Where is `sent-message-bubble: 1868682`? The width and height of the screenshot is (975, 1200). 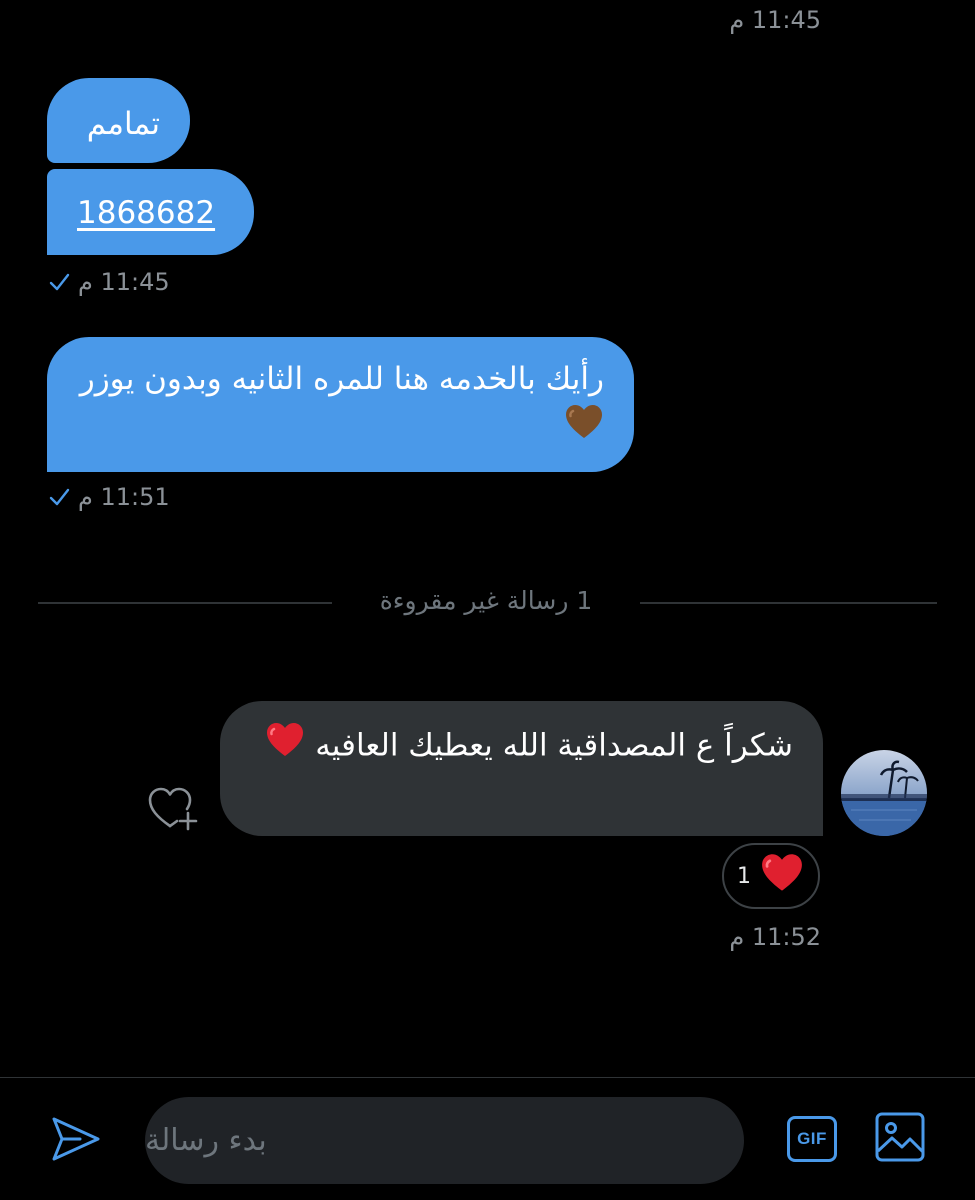
sent-message-bubble: 1868682 is located at coordinates (150, 212).